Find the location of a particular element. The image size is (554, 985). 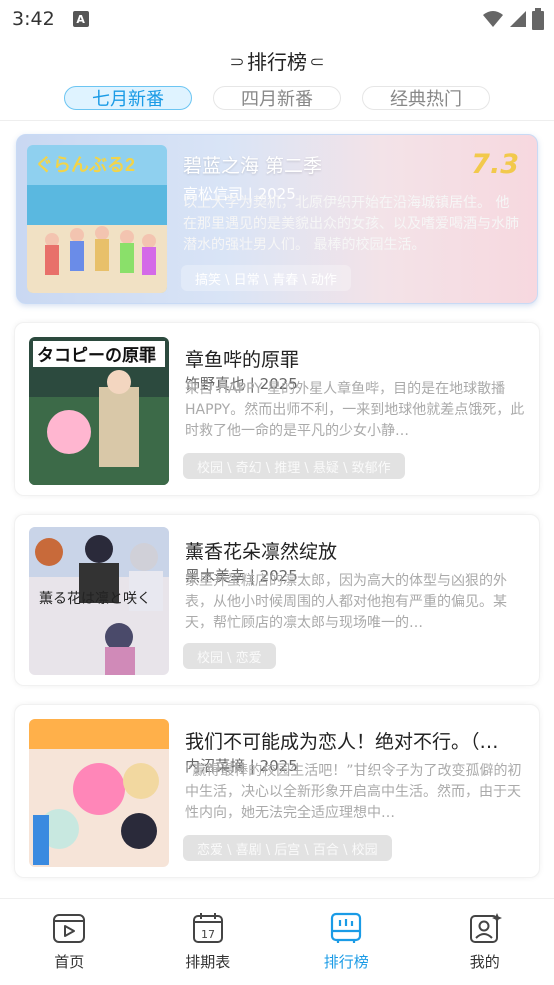

nav-profile: 我的 is located at coordinates (485, 942).